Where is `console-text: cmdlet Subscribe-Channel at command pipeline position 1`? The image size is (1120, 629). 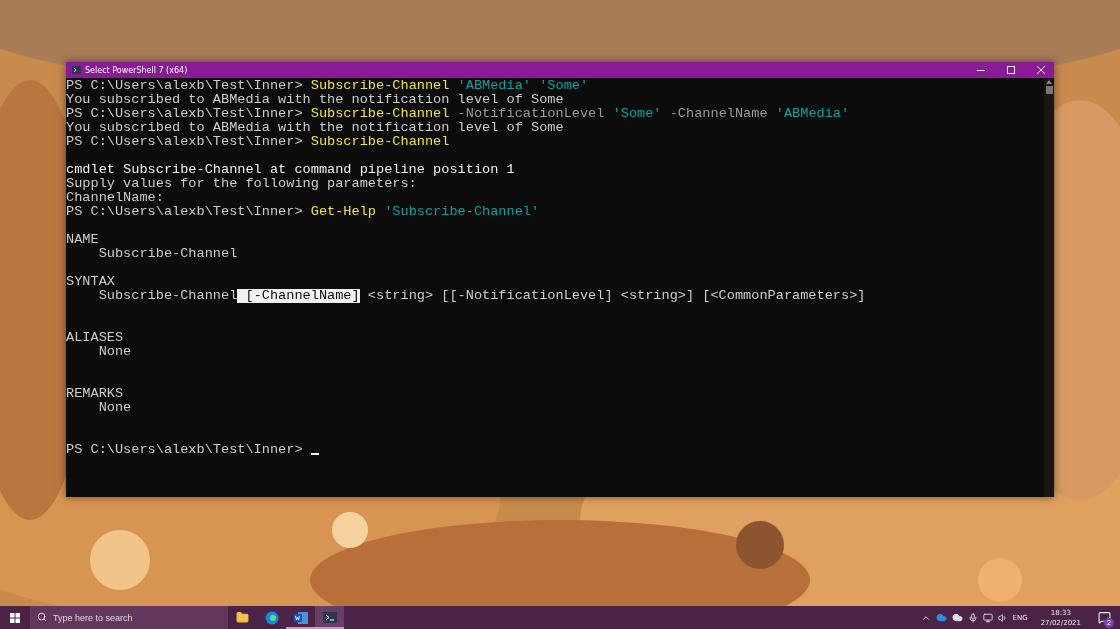
console-text: cmdlet Subscribe-Channel at command pipeline position 1 is located at coordinates (290, 170).